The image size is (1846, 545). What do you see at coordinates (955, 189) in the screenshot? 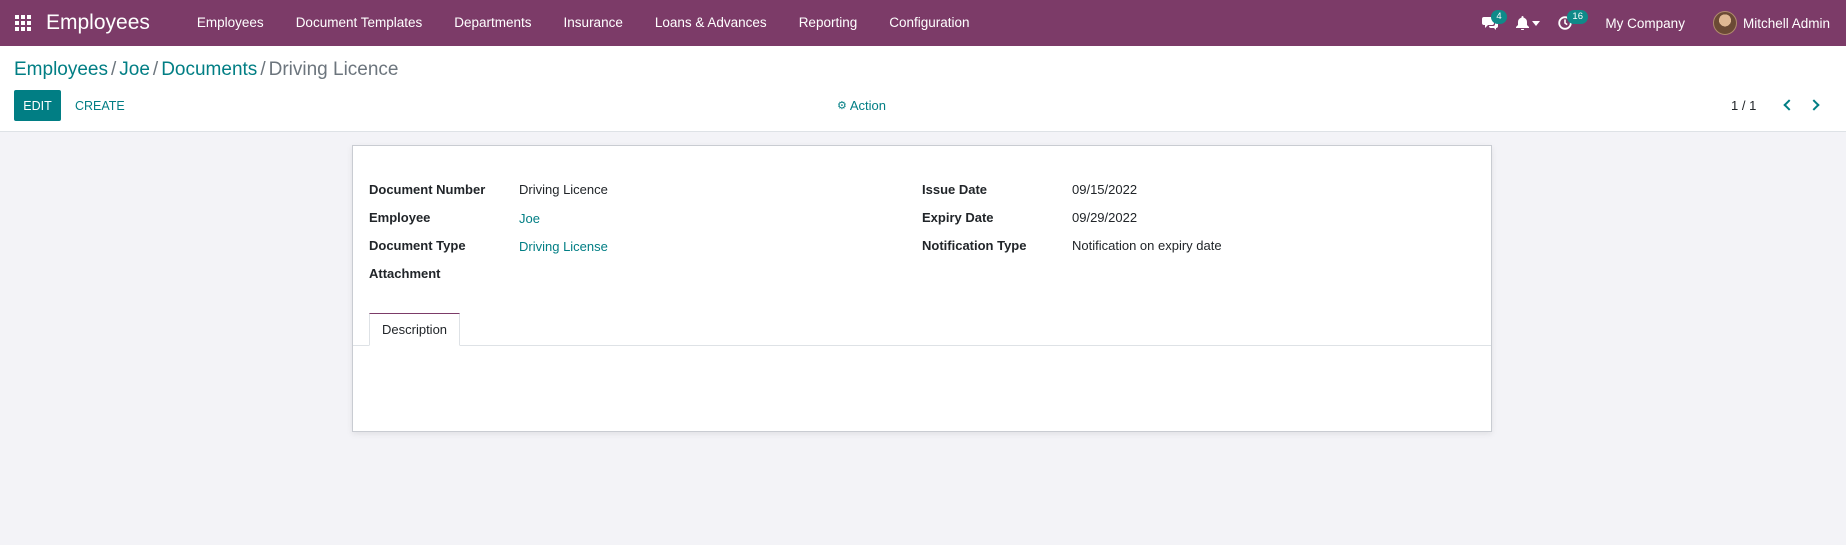
I see `issue-date-label: Issue Date` at bounding box center [955, 189].